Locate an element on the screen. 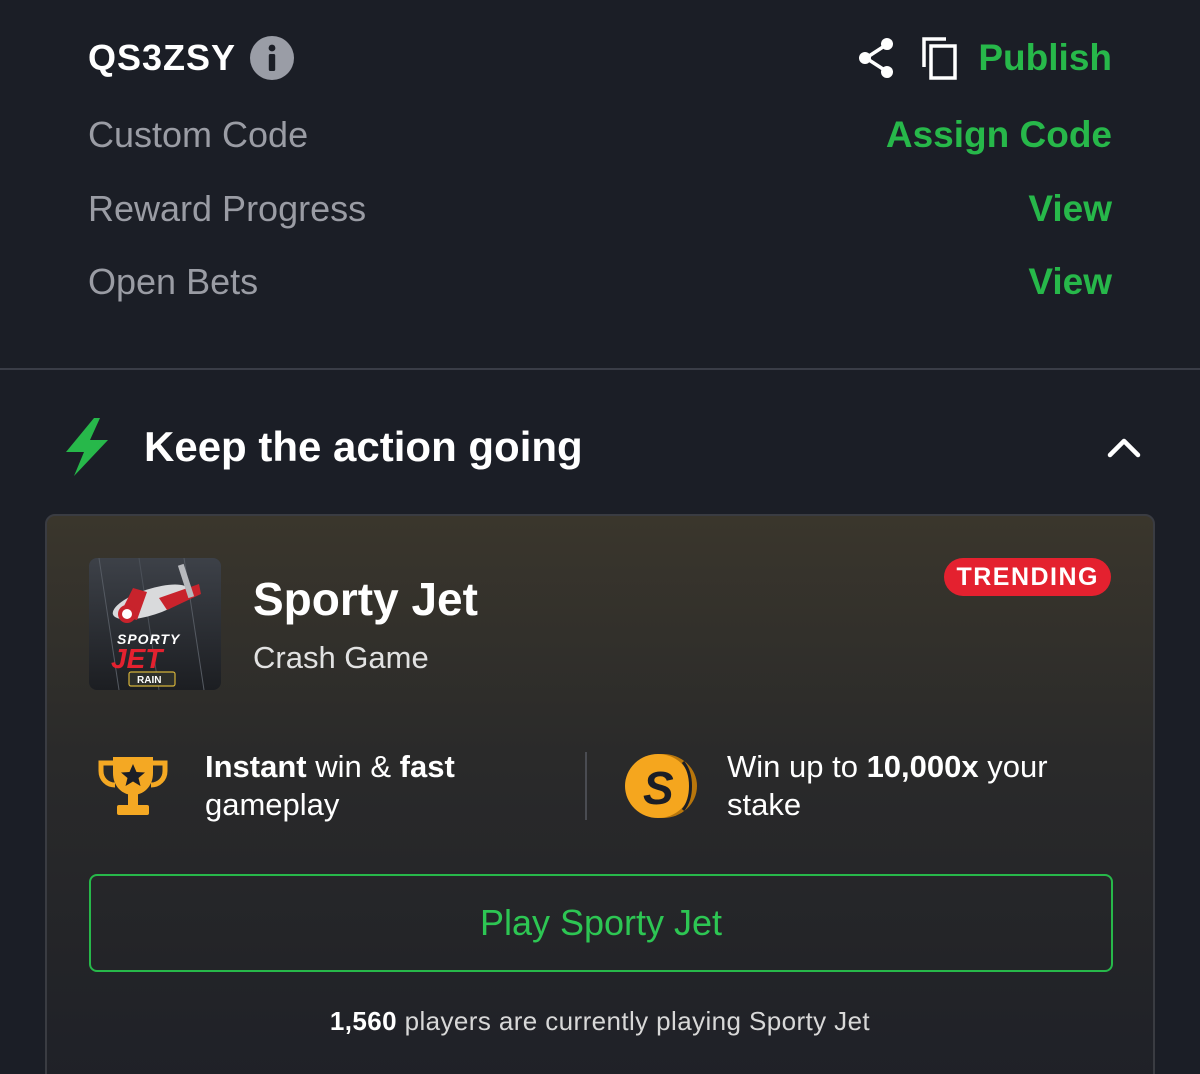  game-thumbnail: SPORTY JET RAIN is located at coordinates (155, 624).